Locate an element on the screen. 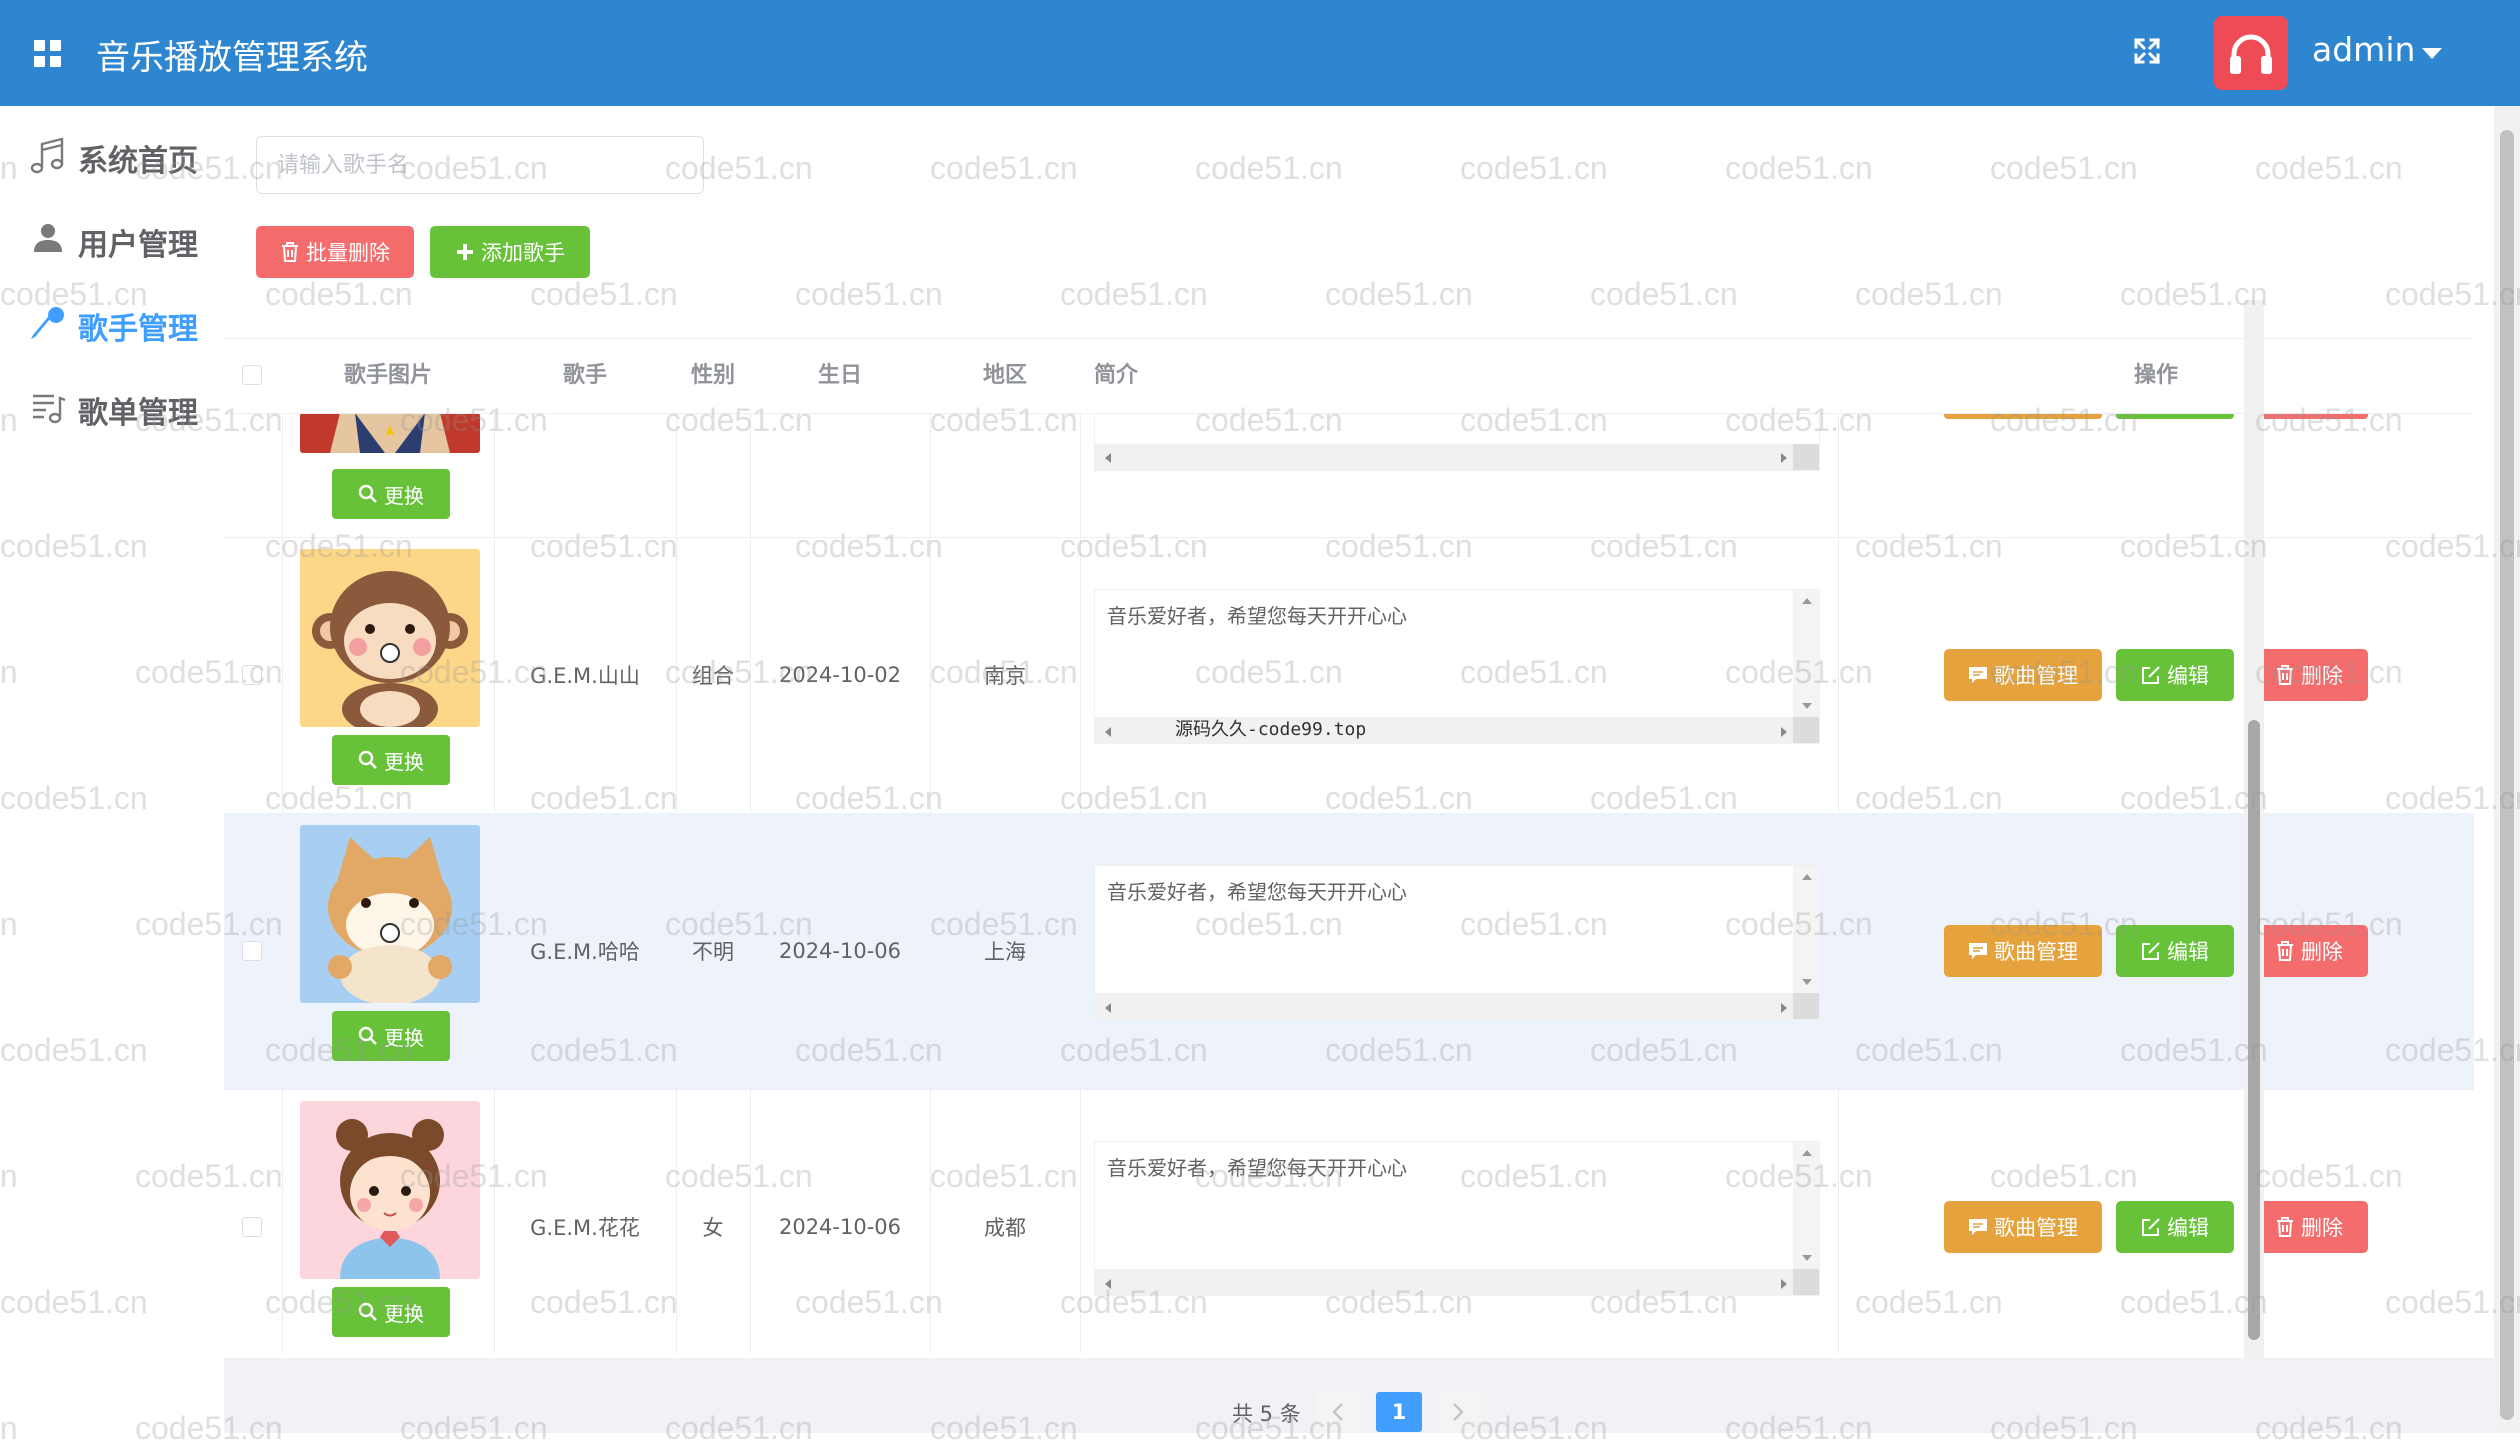  batch-delete-button: 批量删除 is located at coordinates (335, 252).